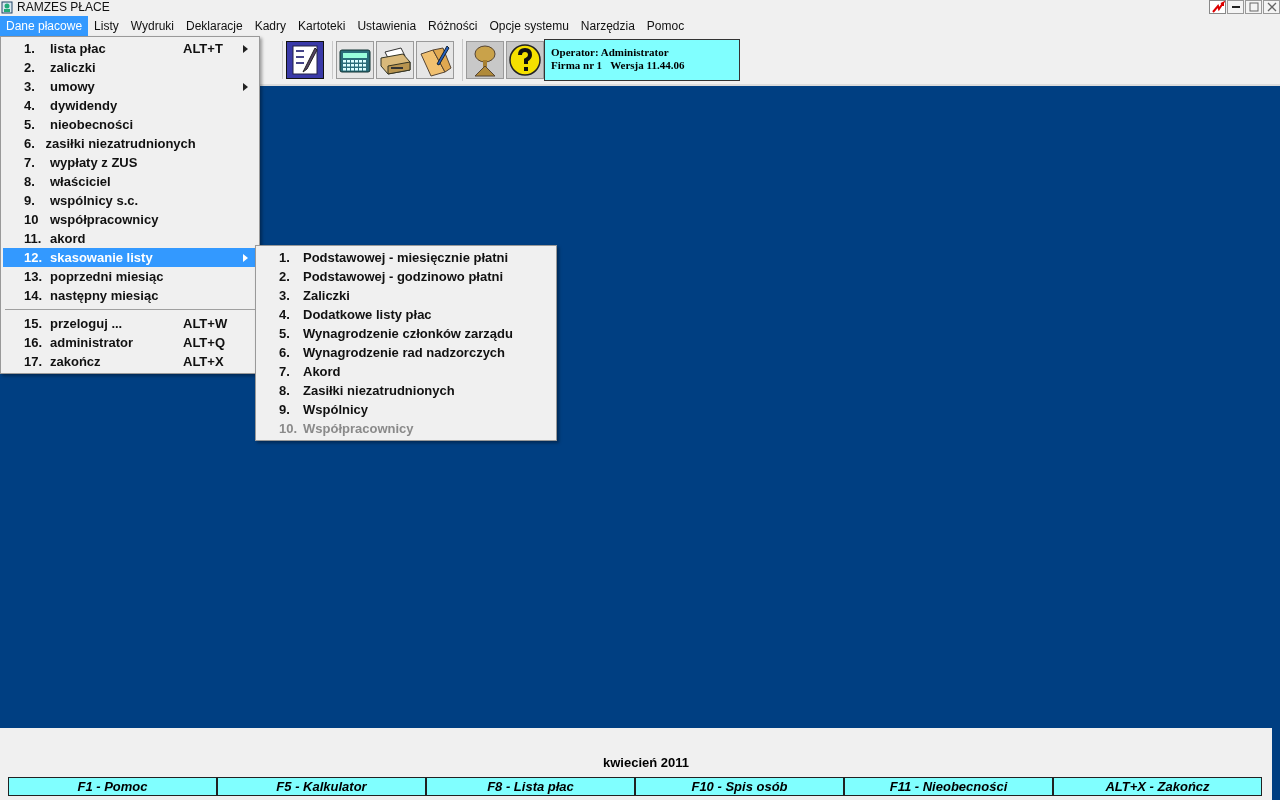 This screenshot has height=800, width=1280. What do you see at coordinates (406, 314) in the screenshot?
I see `submenu-option: 4. Dodatkowe listy płac` at bounding box center [406, 314].